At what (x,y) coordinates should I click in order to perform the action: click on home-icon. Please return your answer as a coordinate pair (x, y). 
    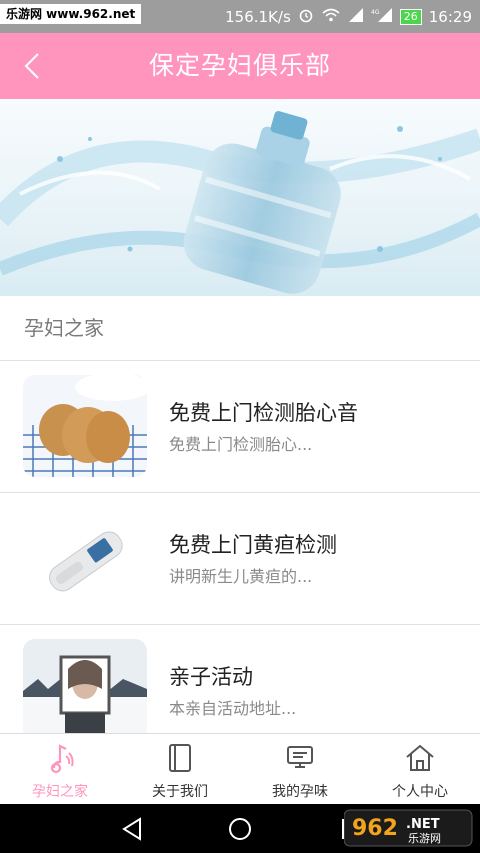
    Looking at the image, I should click on (420, 757).